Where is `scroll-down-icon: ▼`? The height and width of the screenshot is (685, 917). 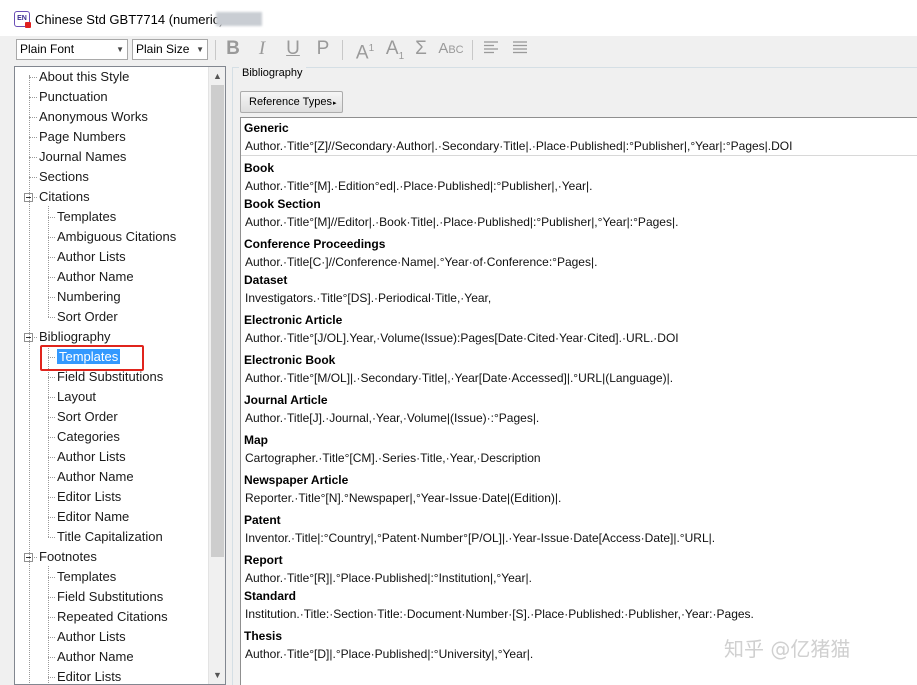 scroll-down-icon: ▼ is located at coordinates (217, 675).